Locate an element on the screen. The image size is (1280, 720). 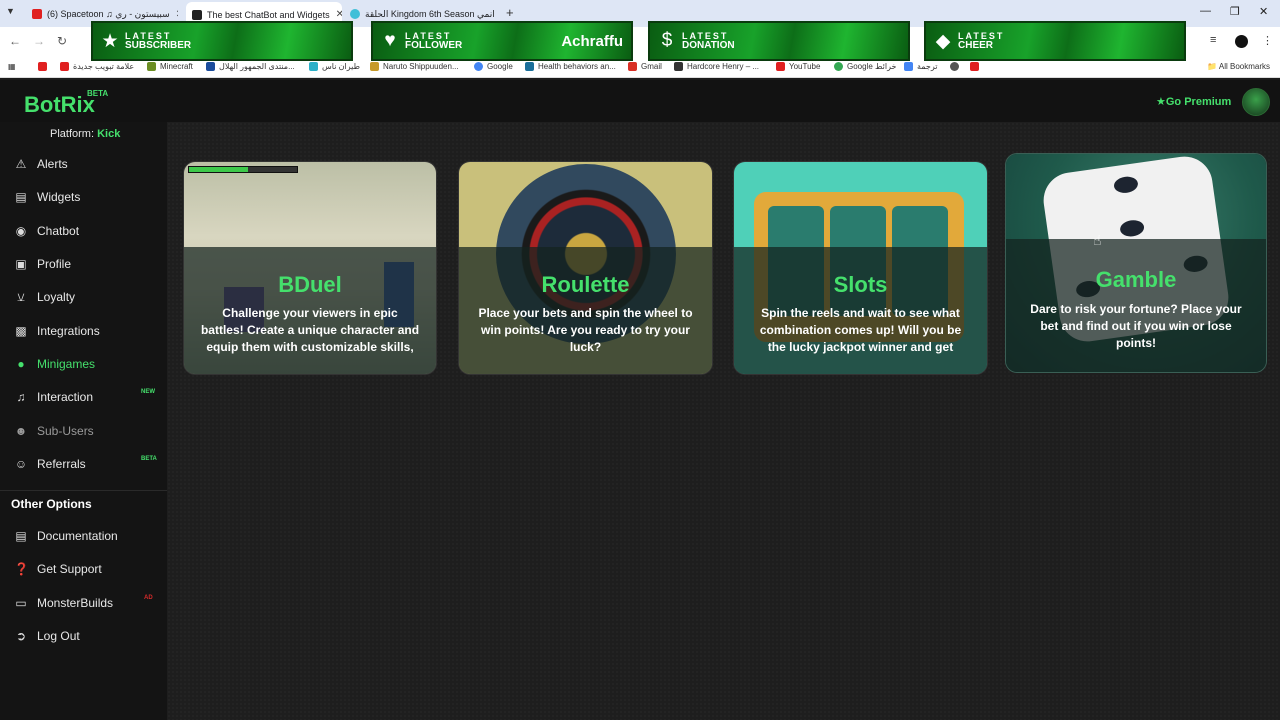
bookmark-item: علامة تبويب جديدة is located at coordinates (97, 66).